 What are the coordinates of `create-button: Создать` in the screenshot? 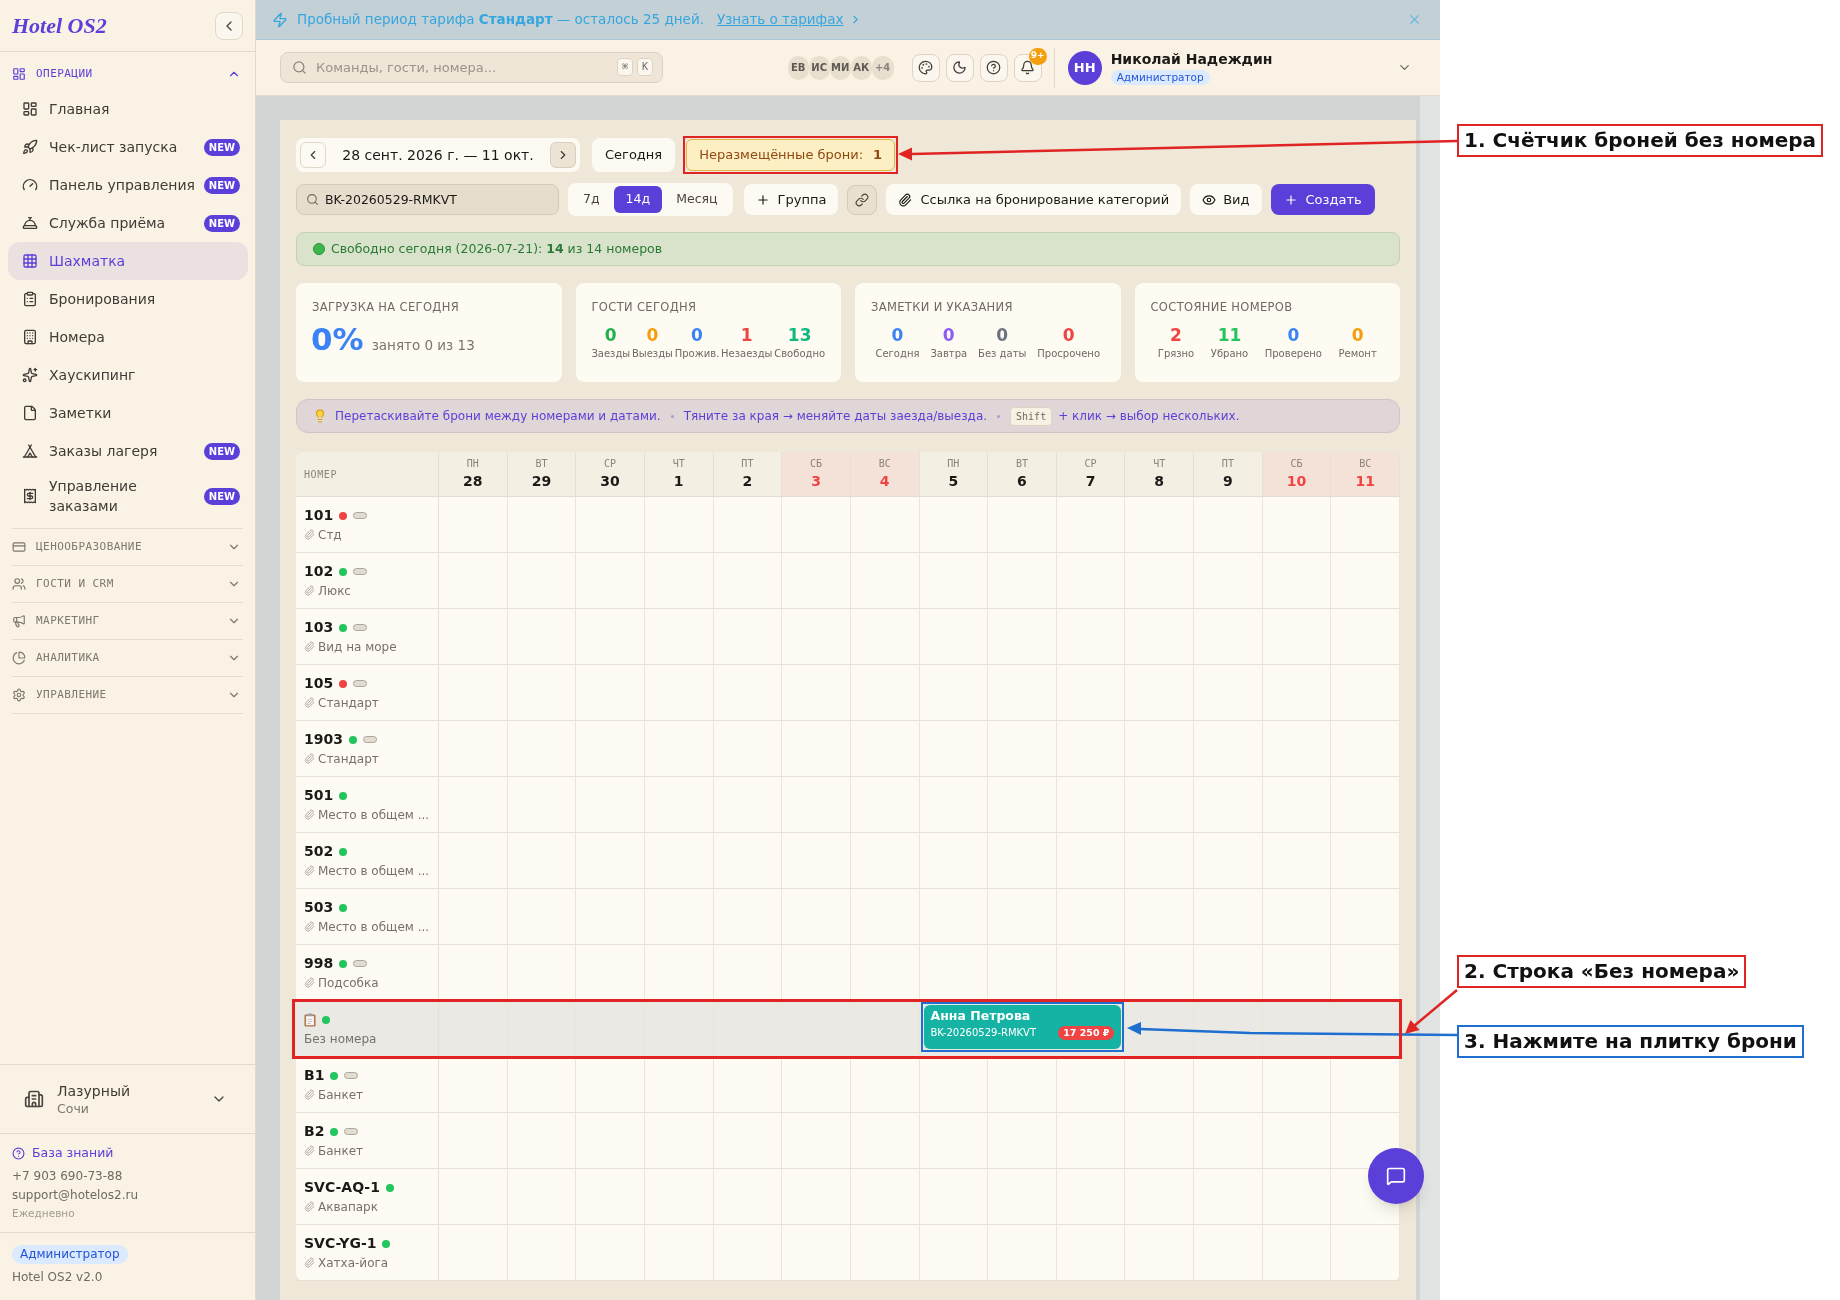 It's located at (1322, 199).